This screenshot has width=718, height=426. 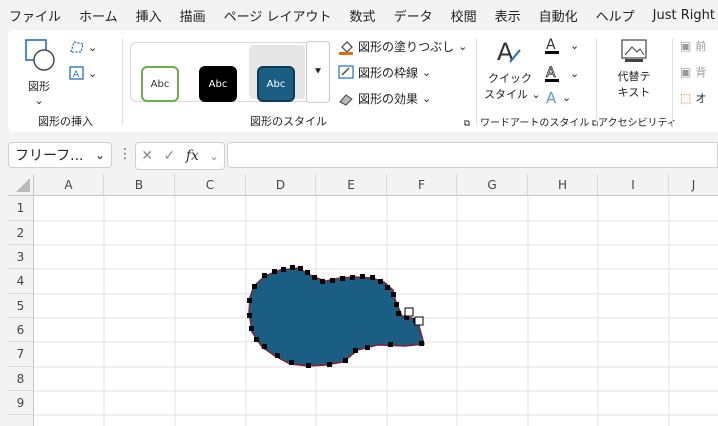 What do you see at coordinates (508, 15) in the screenshot?
I see `menu-view: 表示` at bounding box center [508, 15].